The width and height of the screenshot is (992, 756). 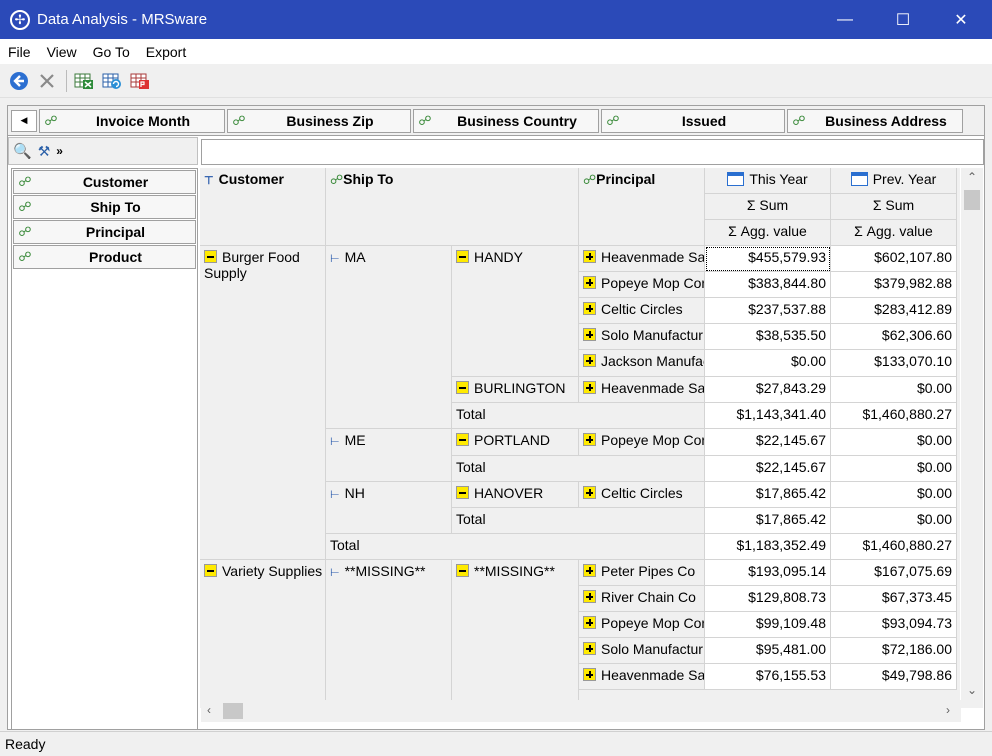 What do you see at coordinates (104, 257) in the screenshot?
I see `row-field-product: ☍ Product` at bounding box center [104, 257].